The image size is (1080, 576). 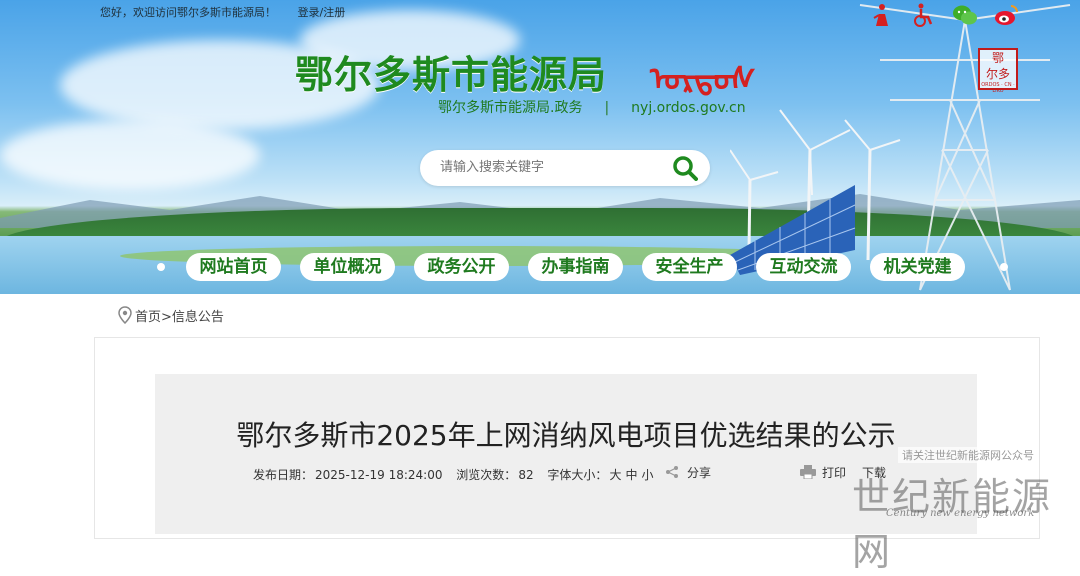 I want to click on wechat-icon, so click(x=965, y=15).